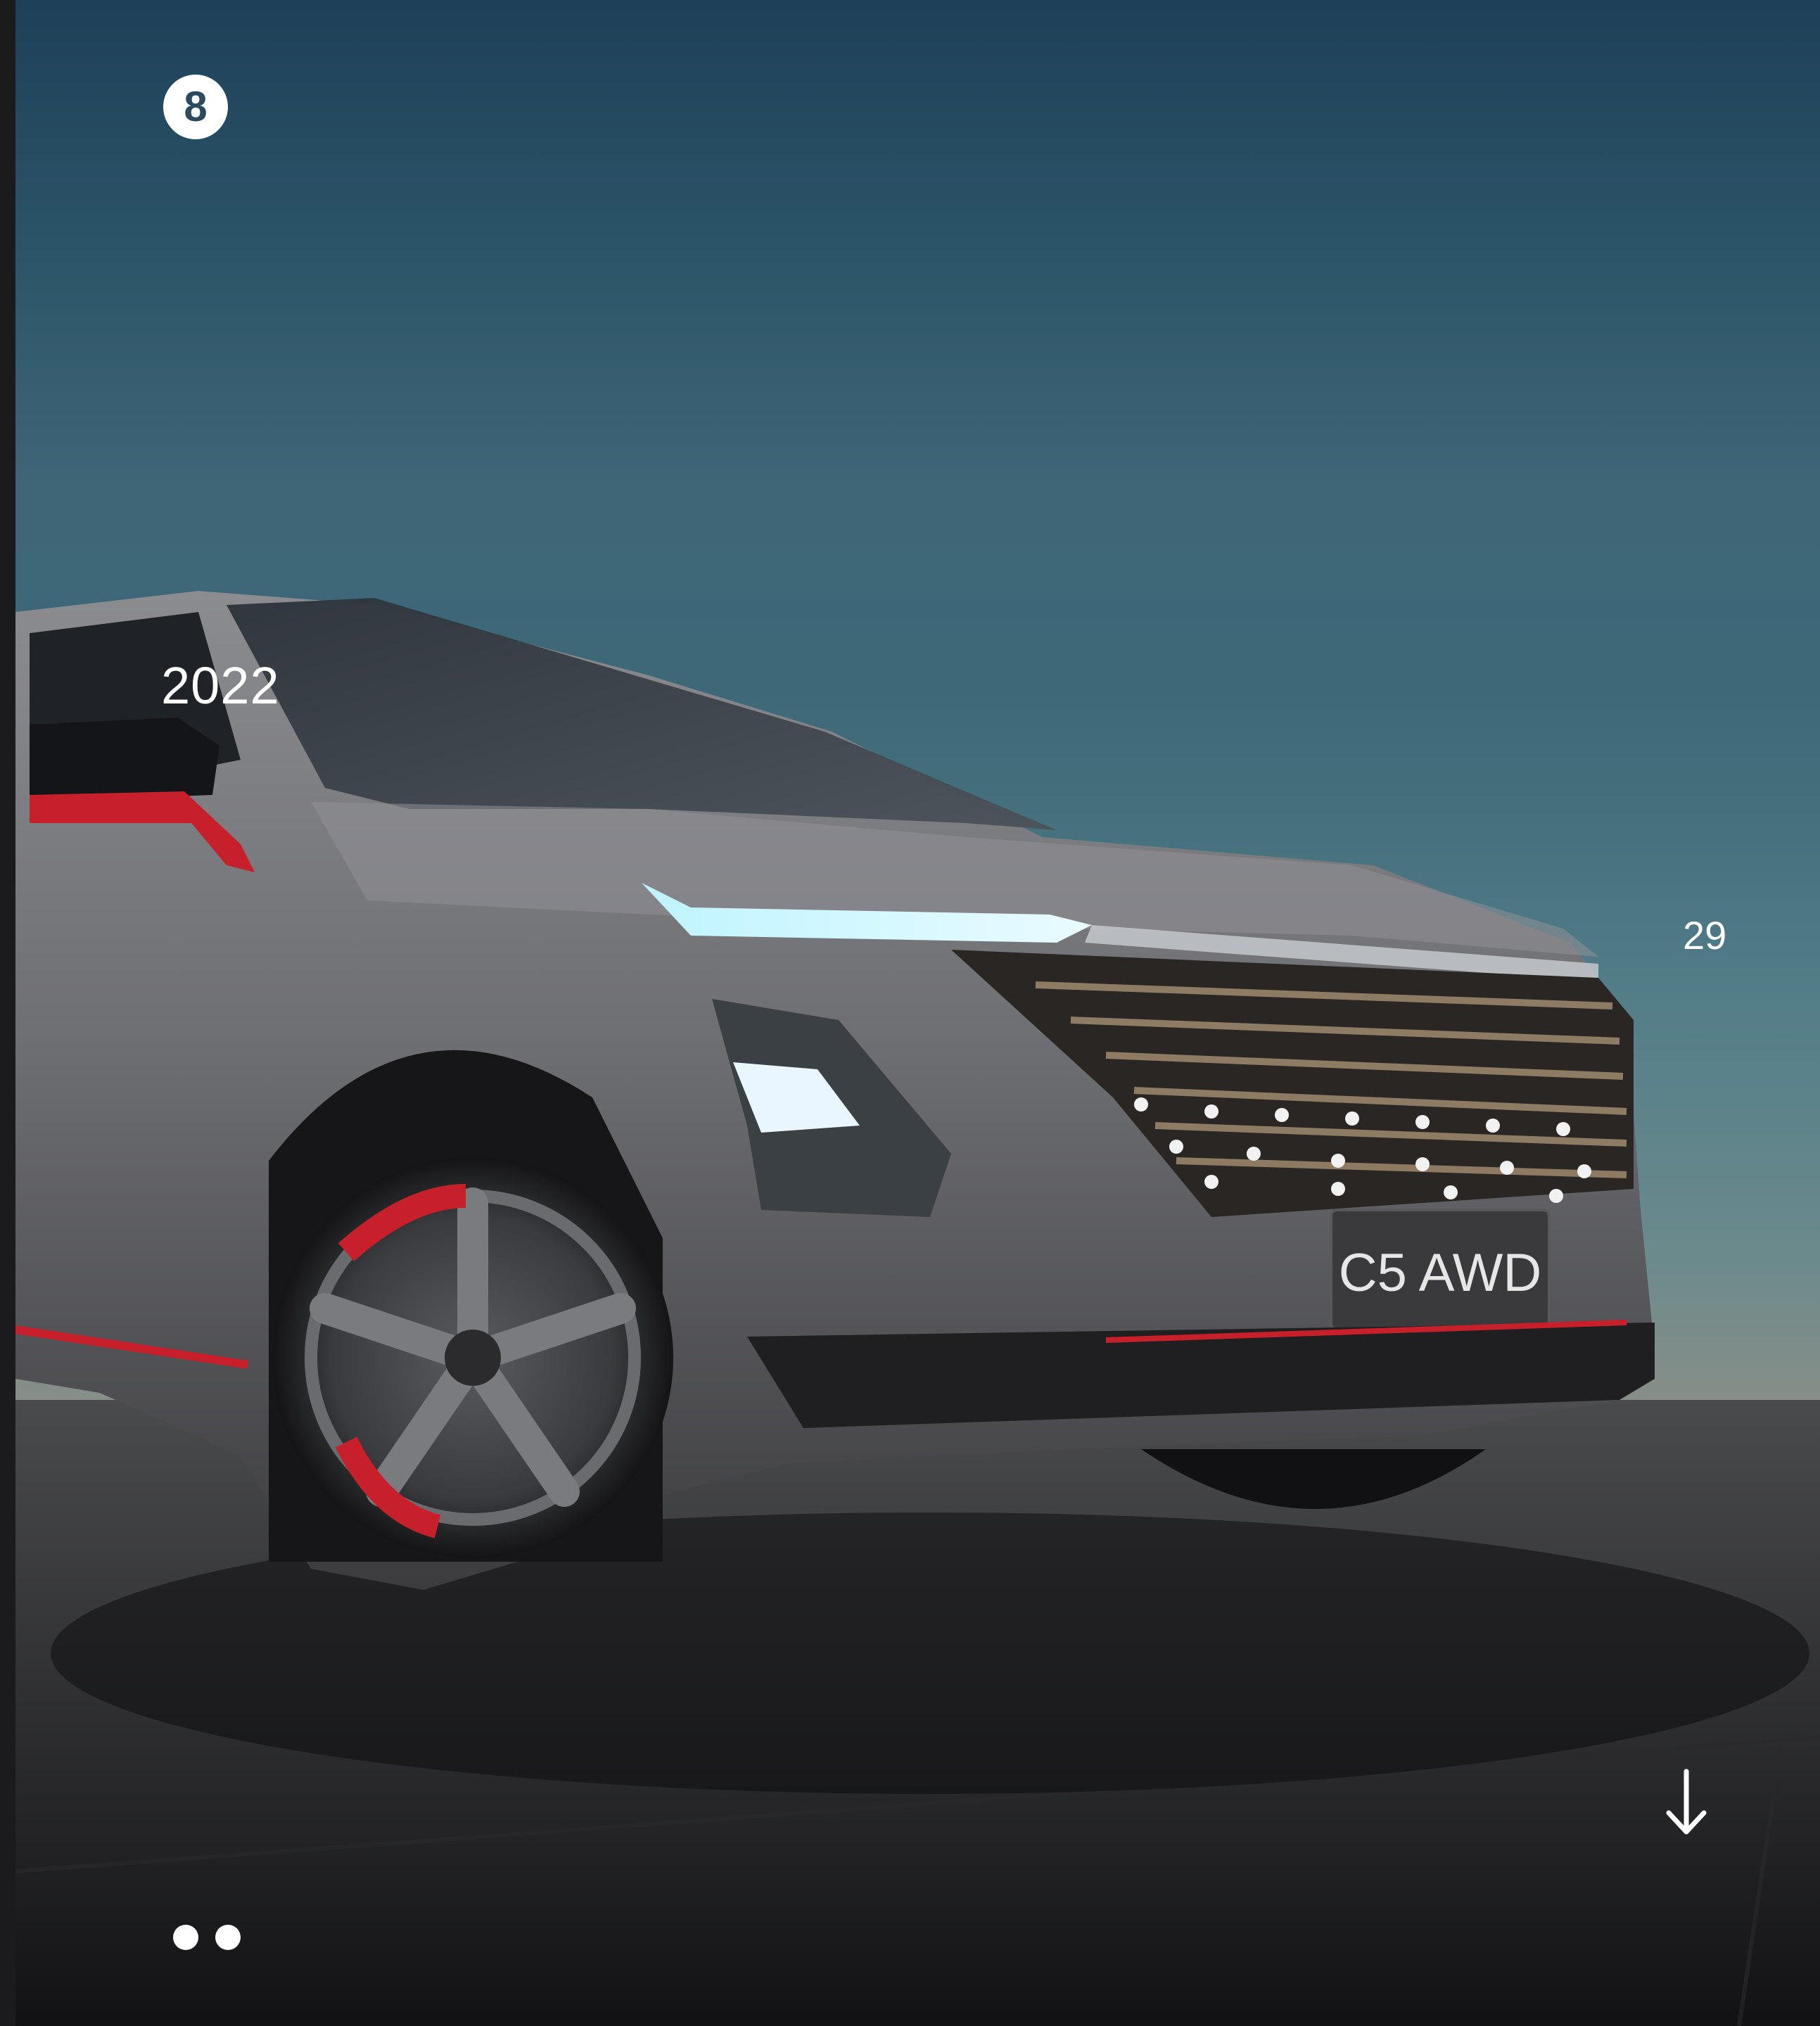 The height and width of the screenshot is (2026, 1820). I want to click on year-label: 2022, so click(221, 685).